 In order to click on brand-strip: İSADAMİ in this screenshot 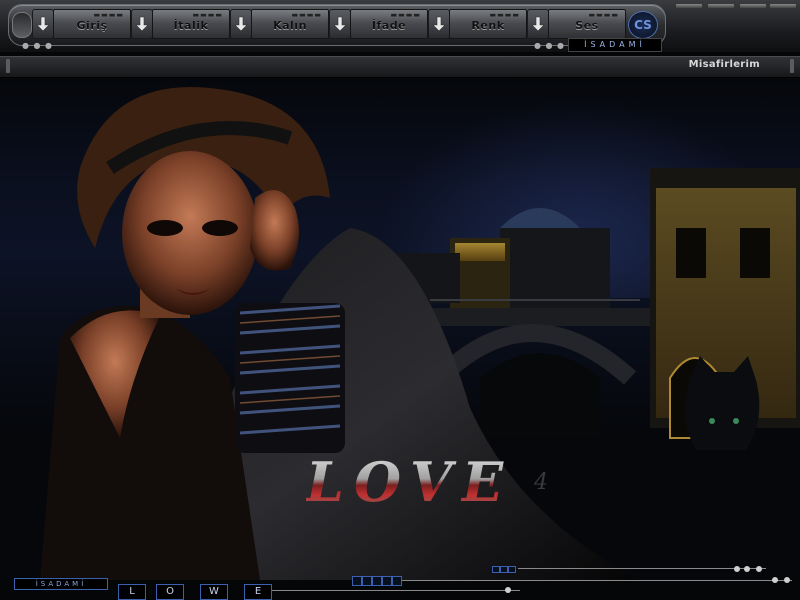, I will do `click(615, 45)`.